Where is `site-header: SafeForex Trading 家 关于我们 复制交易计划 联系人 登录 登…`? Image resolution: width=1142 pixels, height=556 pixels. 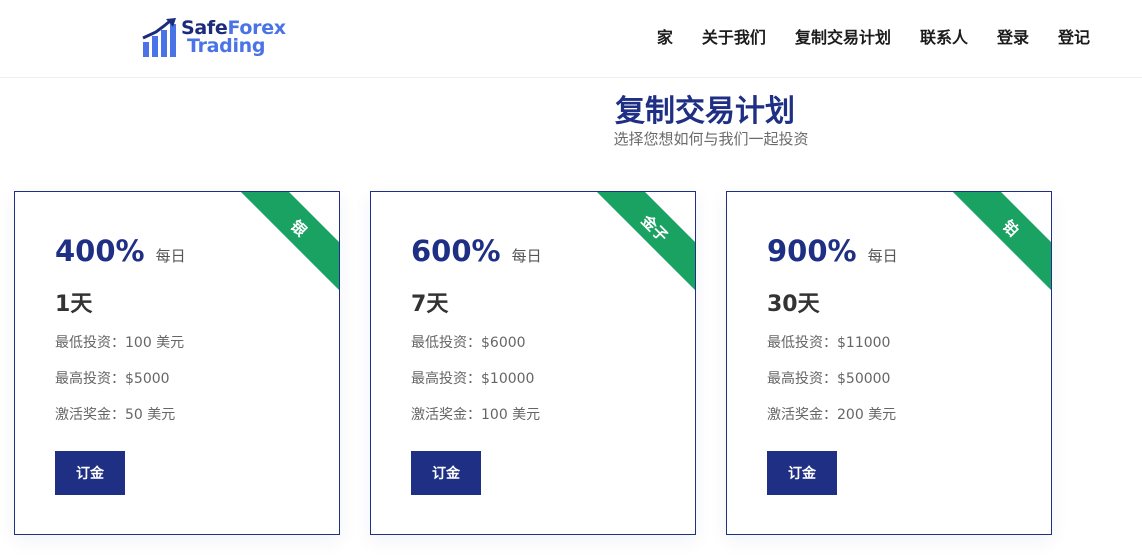
site-header: SafeForex Trading 家 关于我们 复制交易计划 联系人 登录 登… is located at coordinates (571, 39).